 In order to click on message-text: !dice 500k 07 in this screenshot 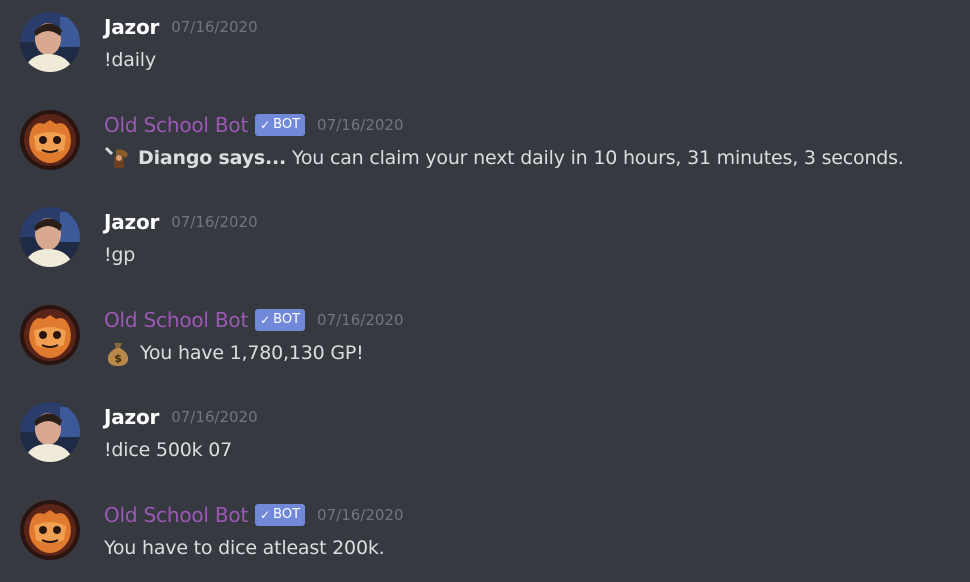, I will do `click(168, 450)`.